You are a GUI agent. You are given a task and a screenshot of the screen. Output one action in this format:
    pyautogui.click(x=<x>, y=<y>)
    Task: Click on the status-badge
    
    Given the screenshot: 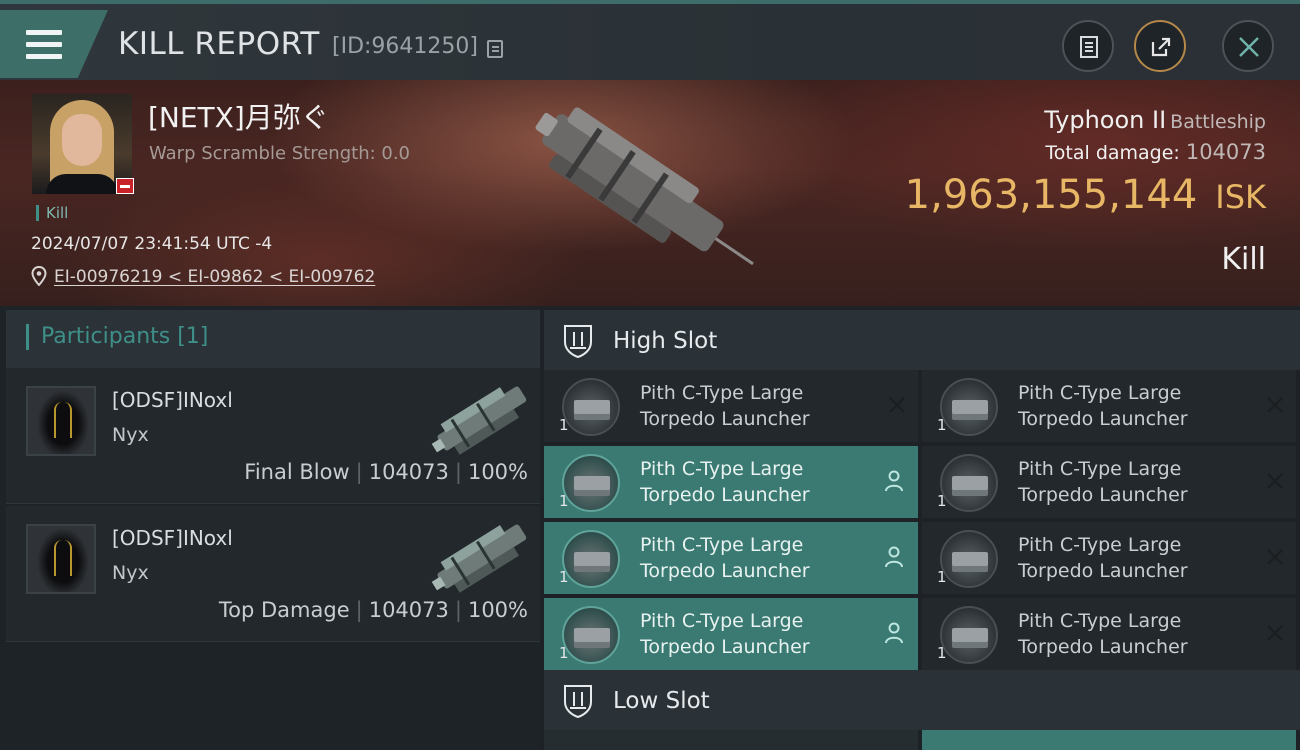 What is the action you would take?
    pyautogui.click(x=125, y=186)
    